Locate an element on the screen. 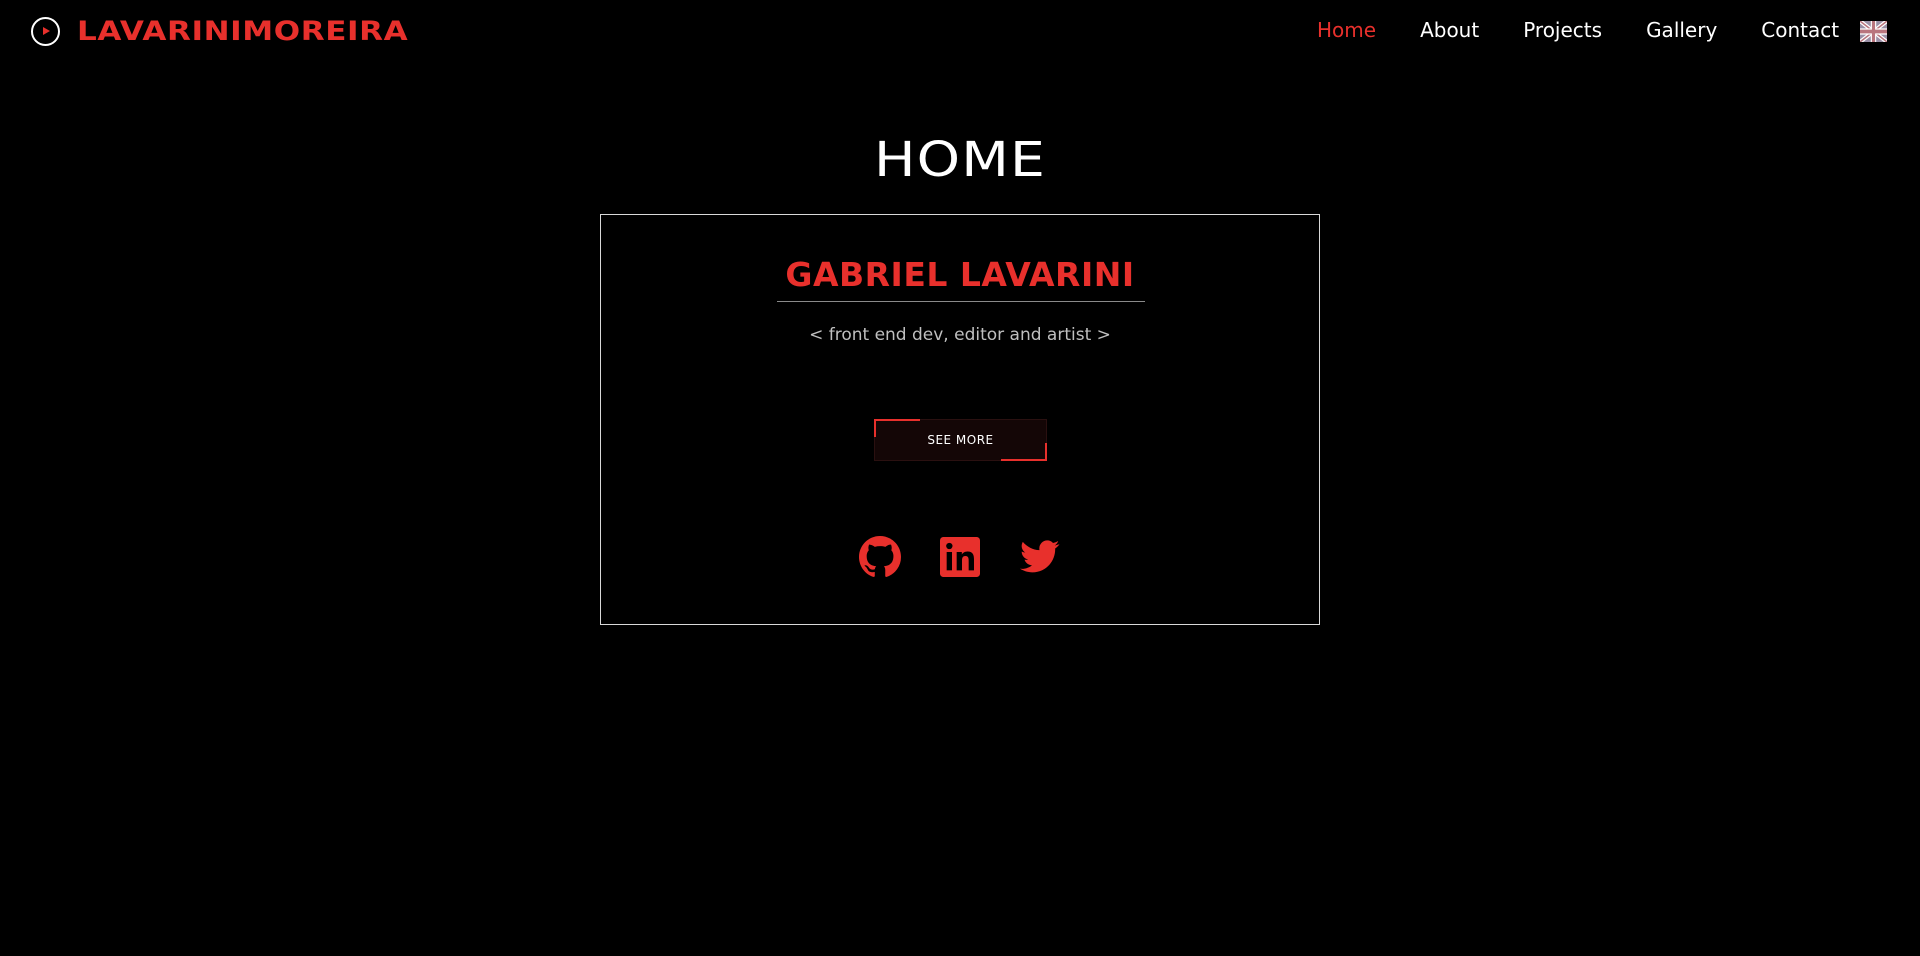 The image size is (1920, 956). see-more-label: SEE MORE is located at coordinates (960, 440).